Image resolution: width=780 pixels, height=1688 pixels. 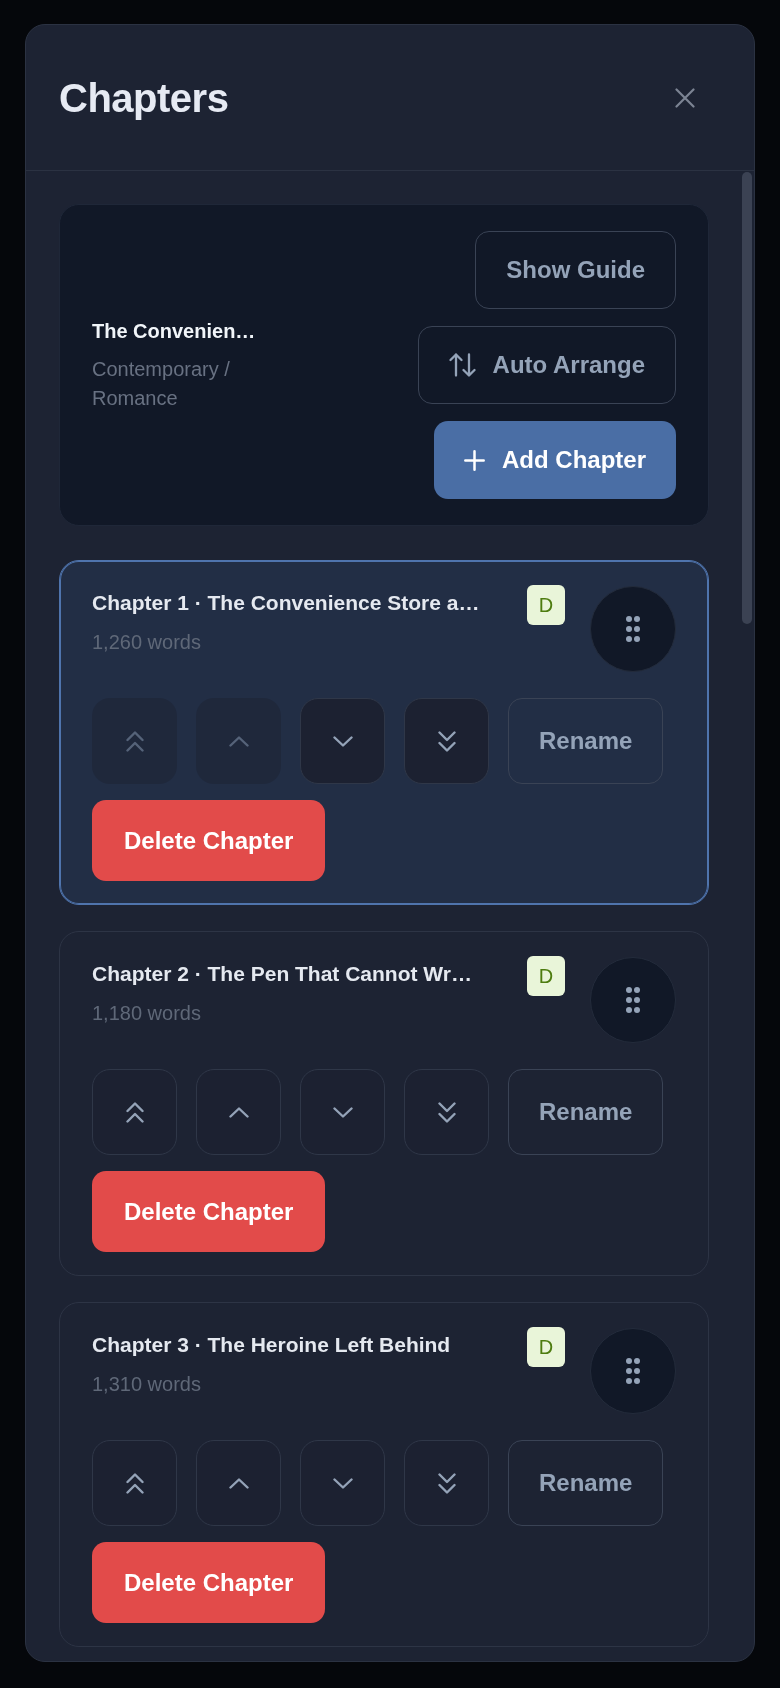 I want to click on sort-arrows-icon, so click(x=462, y=365).